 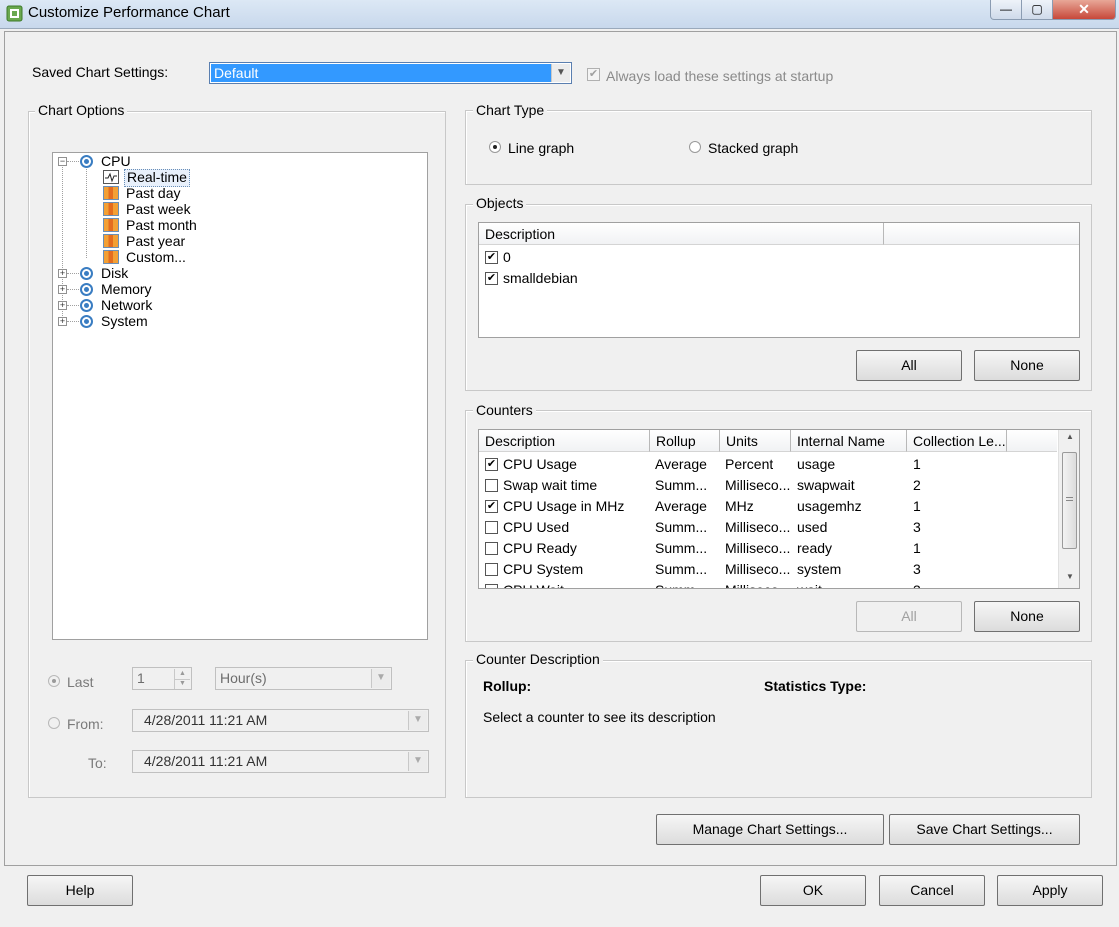 I want to click on scroll-thumb, so click(x=1069, y=500).